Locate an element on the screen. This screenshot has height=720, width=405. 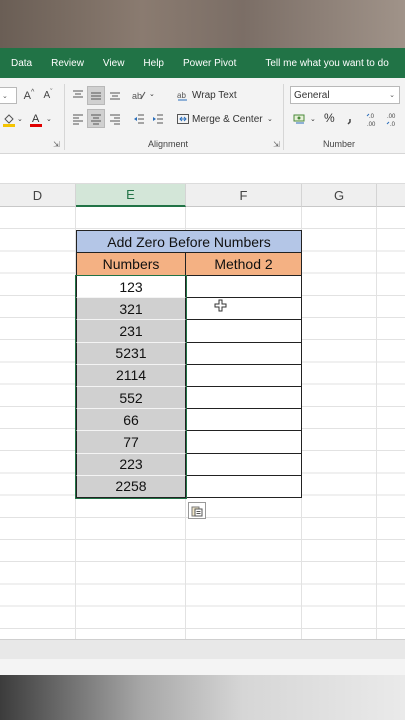
number-cell: 123 is located at coordinates (131, 287).